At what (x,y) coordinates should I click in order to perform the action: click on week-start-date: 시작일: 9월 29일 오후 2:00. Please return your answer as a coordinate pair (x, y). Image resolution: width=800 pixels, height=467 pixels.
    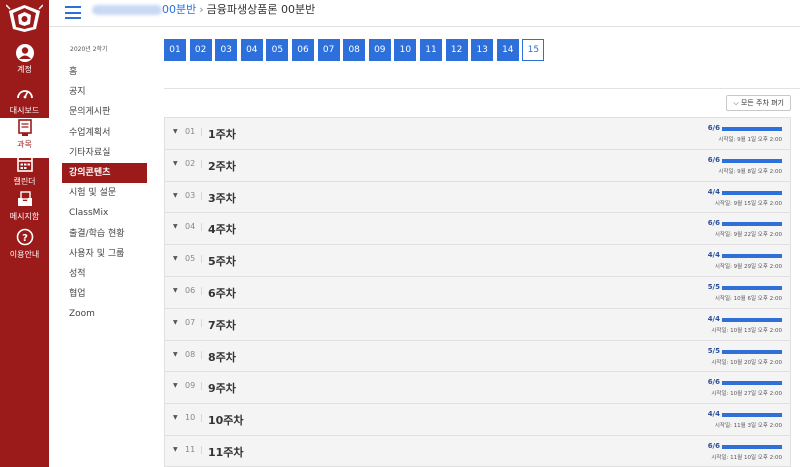
    Looking at the image, I should click on (748, 267).